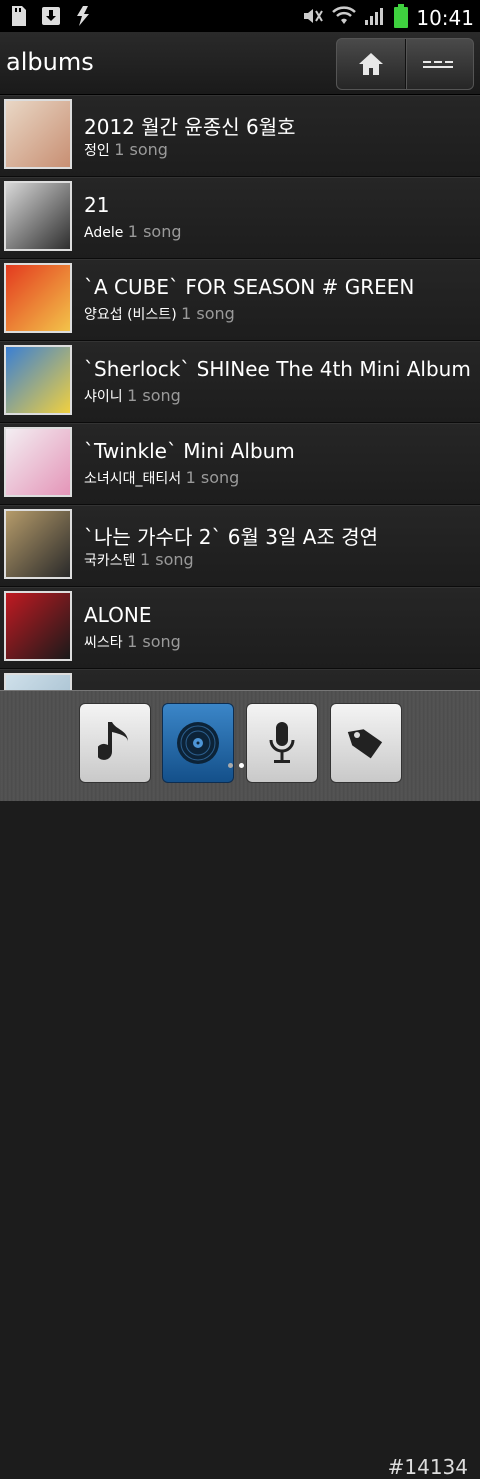  What do you see at coordinates (240, 679) in the screenshot?
I see `album-row-partial` at bounding box center [240, 679].